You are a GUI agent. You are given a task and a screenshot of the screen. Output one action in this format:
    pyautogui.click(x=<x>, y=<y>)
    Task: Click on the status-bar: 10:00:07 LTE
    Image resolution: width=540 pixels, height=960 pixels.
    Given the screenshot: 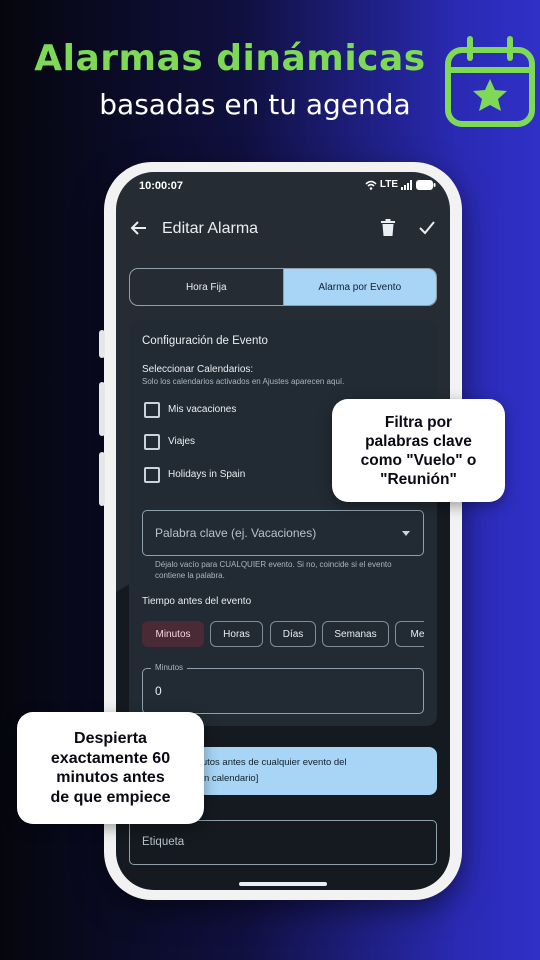 What is the action you would take?
    pyautogui.click(x=287, y=187)
    